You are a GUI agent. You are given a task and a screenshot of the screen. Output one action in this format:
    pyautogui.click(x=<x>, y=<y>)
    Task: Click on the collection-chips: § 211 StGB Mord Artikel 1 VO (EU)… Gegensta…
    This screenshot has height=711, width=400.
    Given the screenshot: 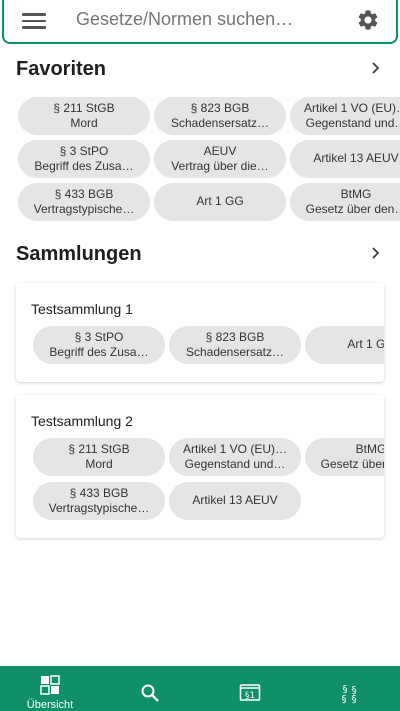 What is the action you would take?
    pyautogui.click(x=208, y=480)
    